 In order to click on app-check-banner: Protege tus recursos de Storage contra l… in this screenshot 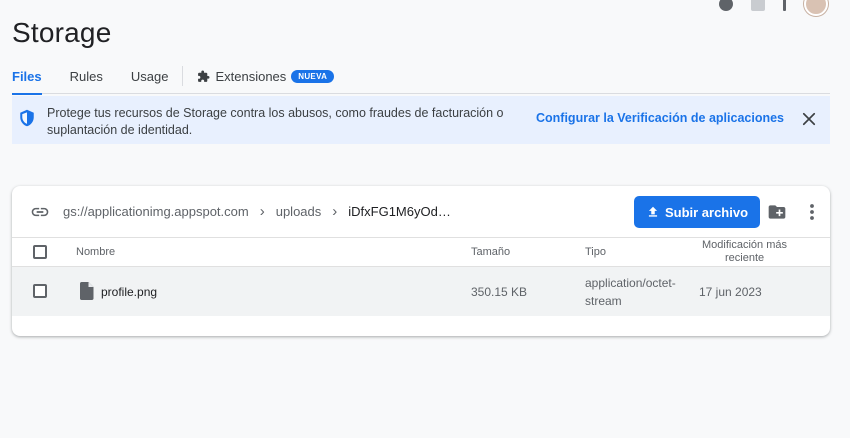, I will do `click(421, 120)`.